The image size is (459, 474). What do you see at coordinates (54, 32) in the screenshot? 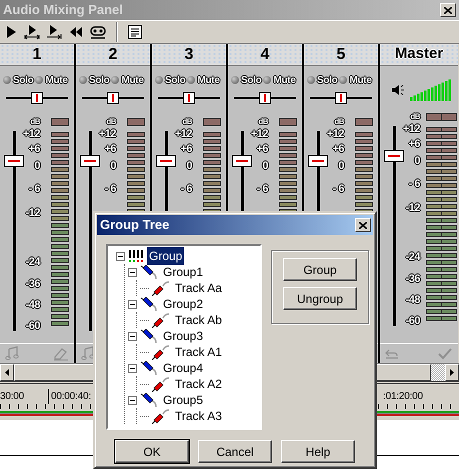
I see `play-to-end-icon` at bounding box center [54, 32].